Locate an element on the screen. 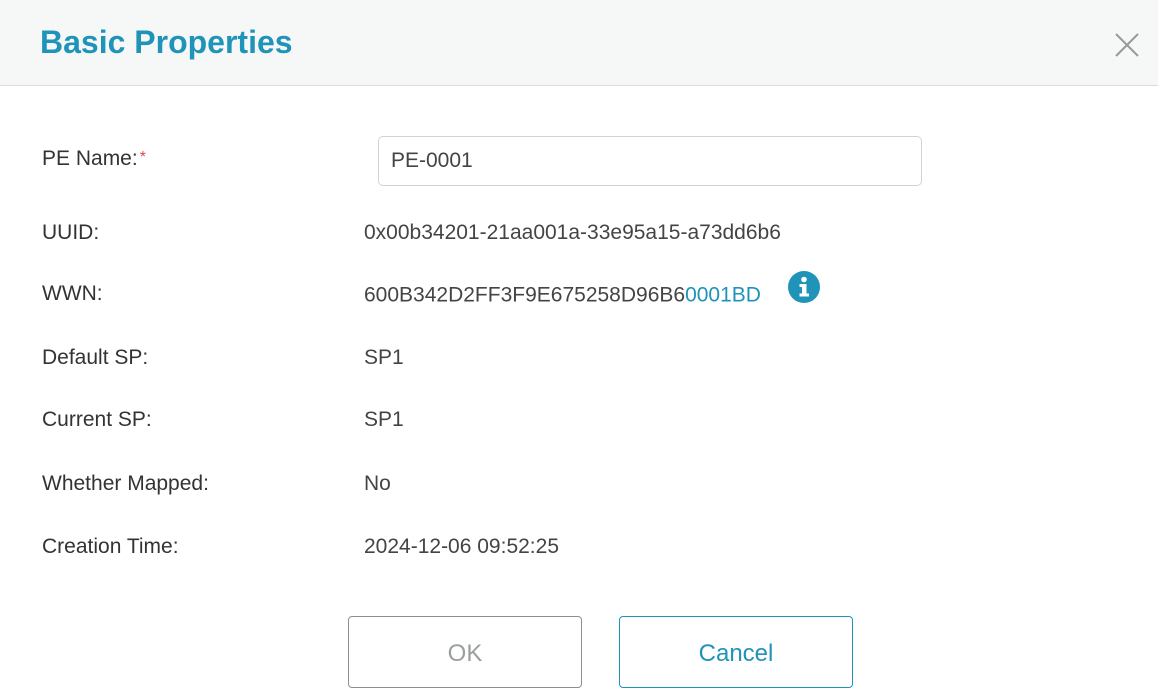  cancel-button: Cancel is located at coordinates (736, 652).